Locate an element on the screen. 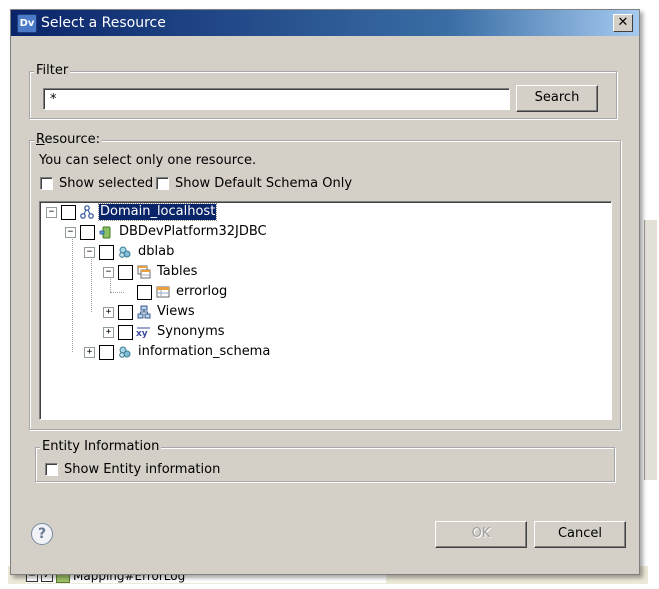  show-entity-checkbox is located at coordinates (51, 469).